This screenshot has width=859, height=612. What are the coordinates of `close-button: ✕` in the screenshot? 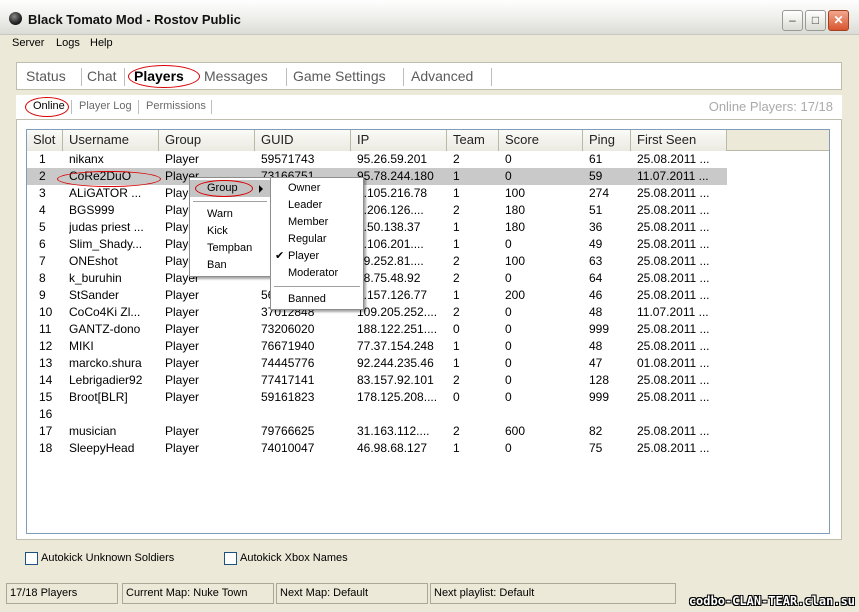 It's located at (838, 20).